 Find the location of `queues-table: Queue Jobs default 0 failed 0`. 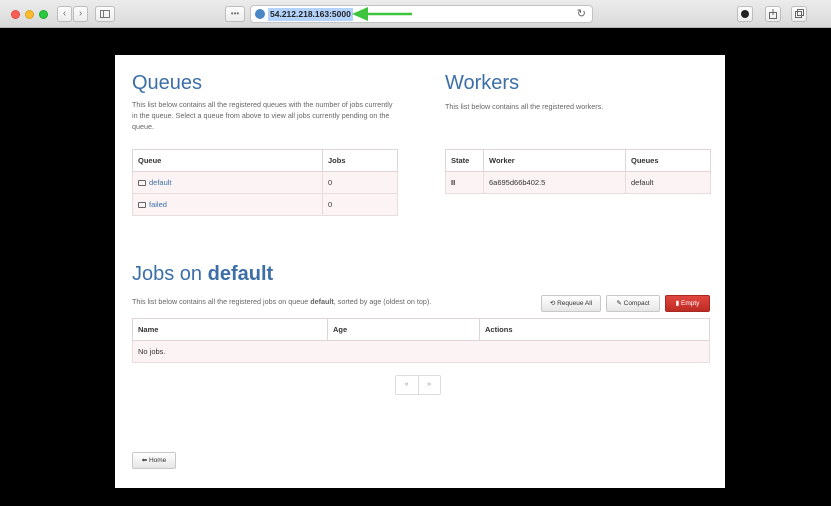

queues-table: Queue Jobs default 0 failed 0 is located at coordinates (265, 182).